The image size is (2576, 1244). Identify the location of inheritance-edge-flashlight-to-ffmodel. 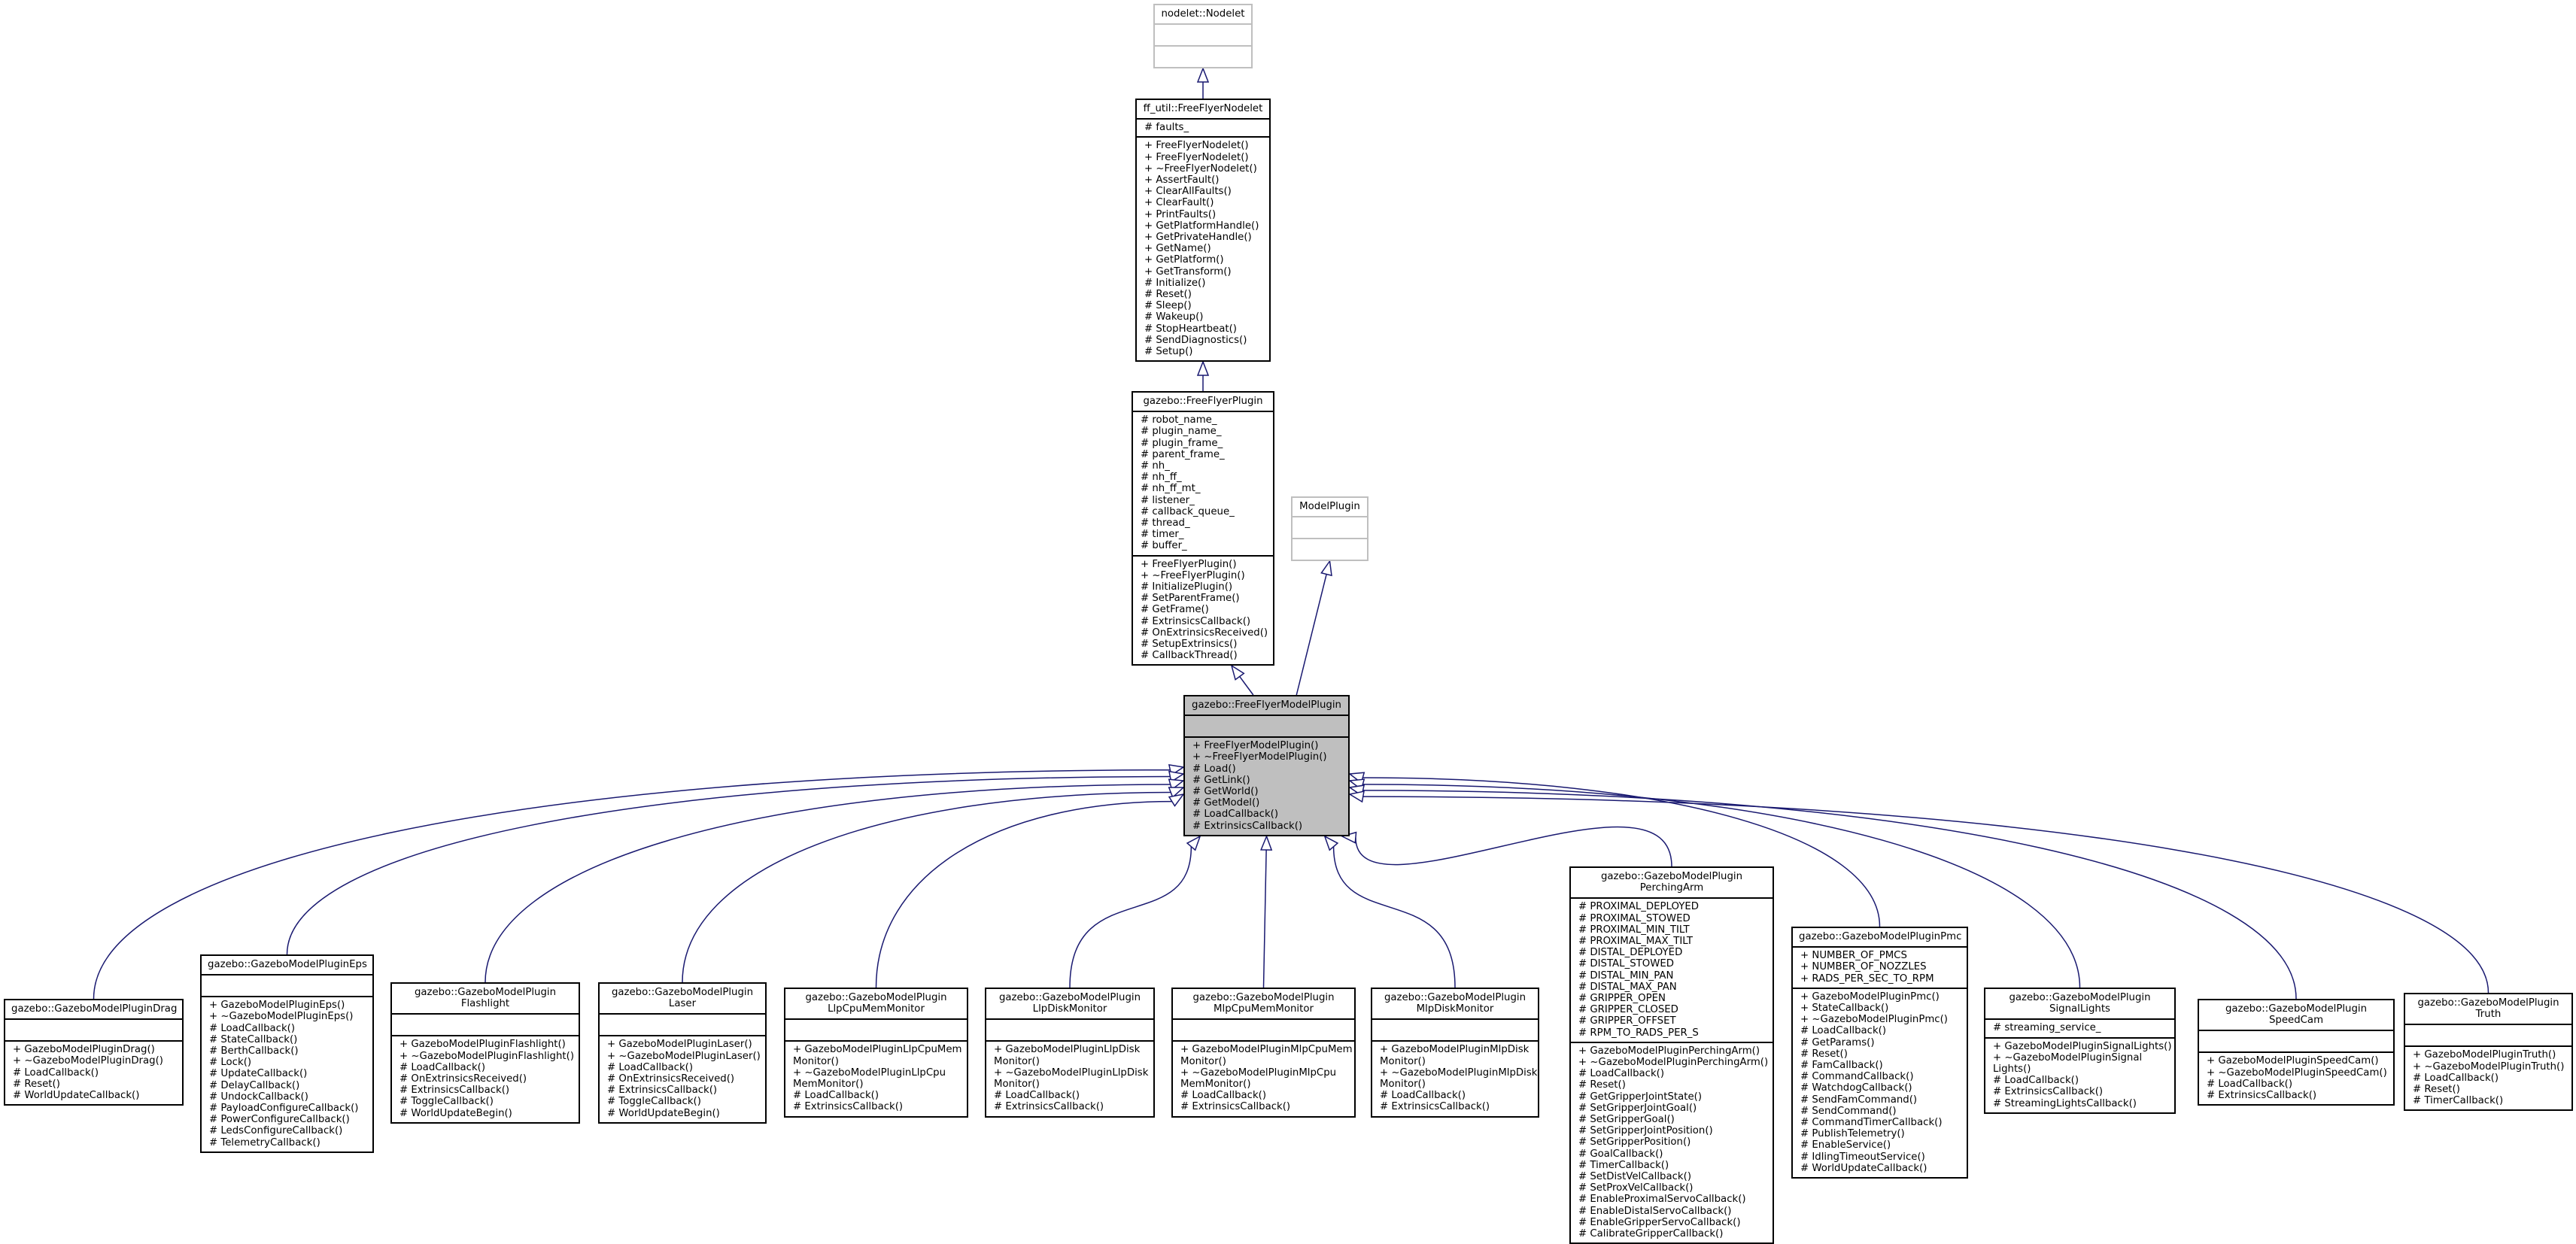
(828, 883).